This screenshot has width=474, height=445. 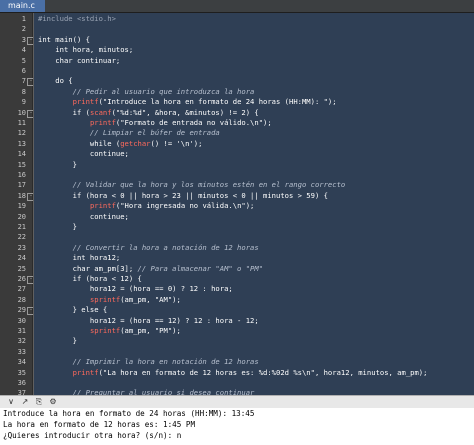 I want to click on code-line: sprintf(am_pm, "AM");, so click(x=254, y=300).